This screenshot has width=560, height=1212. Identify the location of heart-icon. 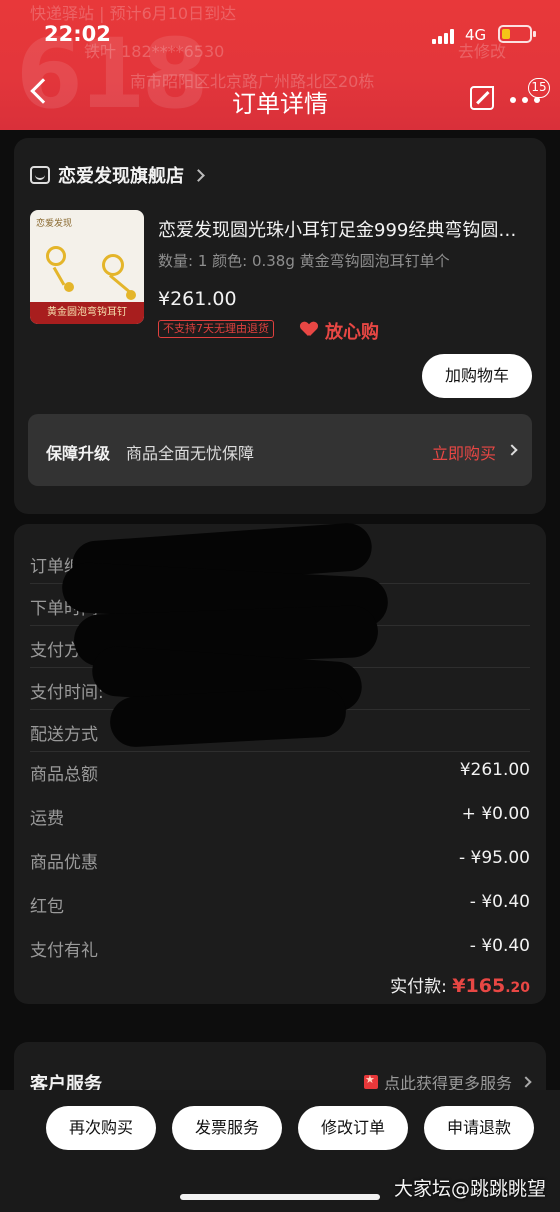
(309, 329).